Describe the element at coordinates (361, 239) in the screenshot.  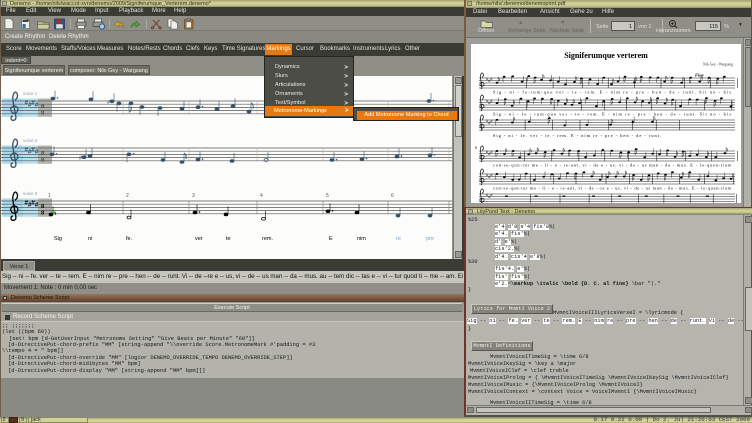
I see `svg-text: nim` at that location.